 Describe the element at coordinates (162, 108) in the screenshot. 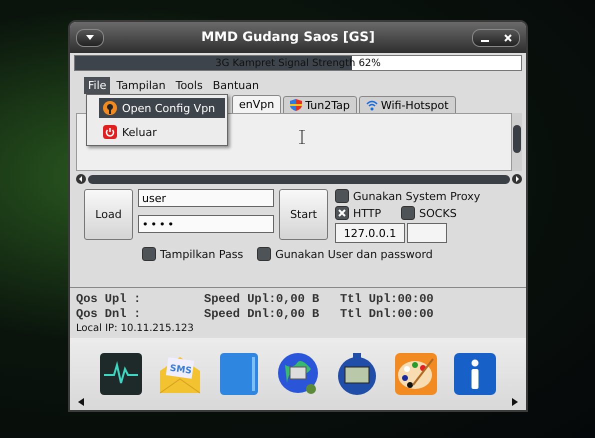

I see `dropdown-item: Open Config Vpn` at that location.